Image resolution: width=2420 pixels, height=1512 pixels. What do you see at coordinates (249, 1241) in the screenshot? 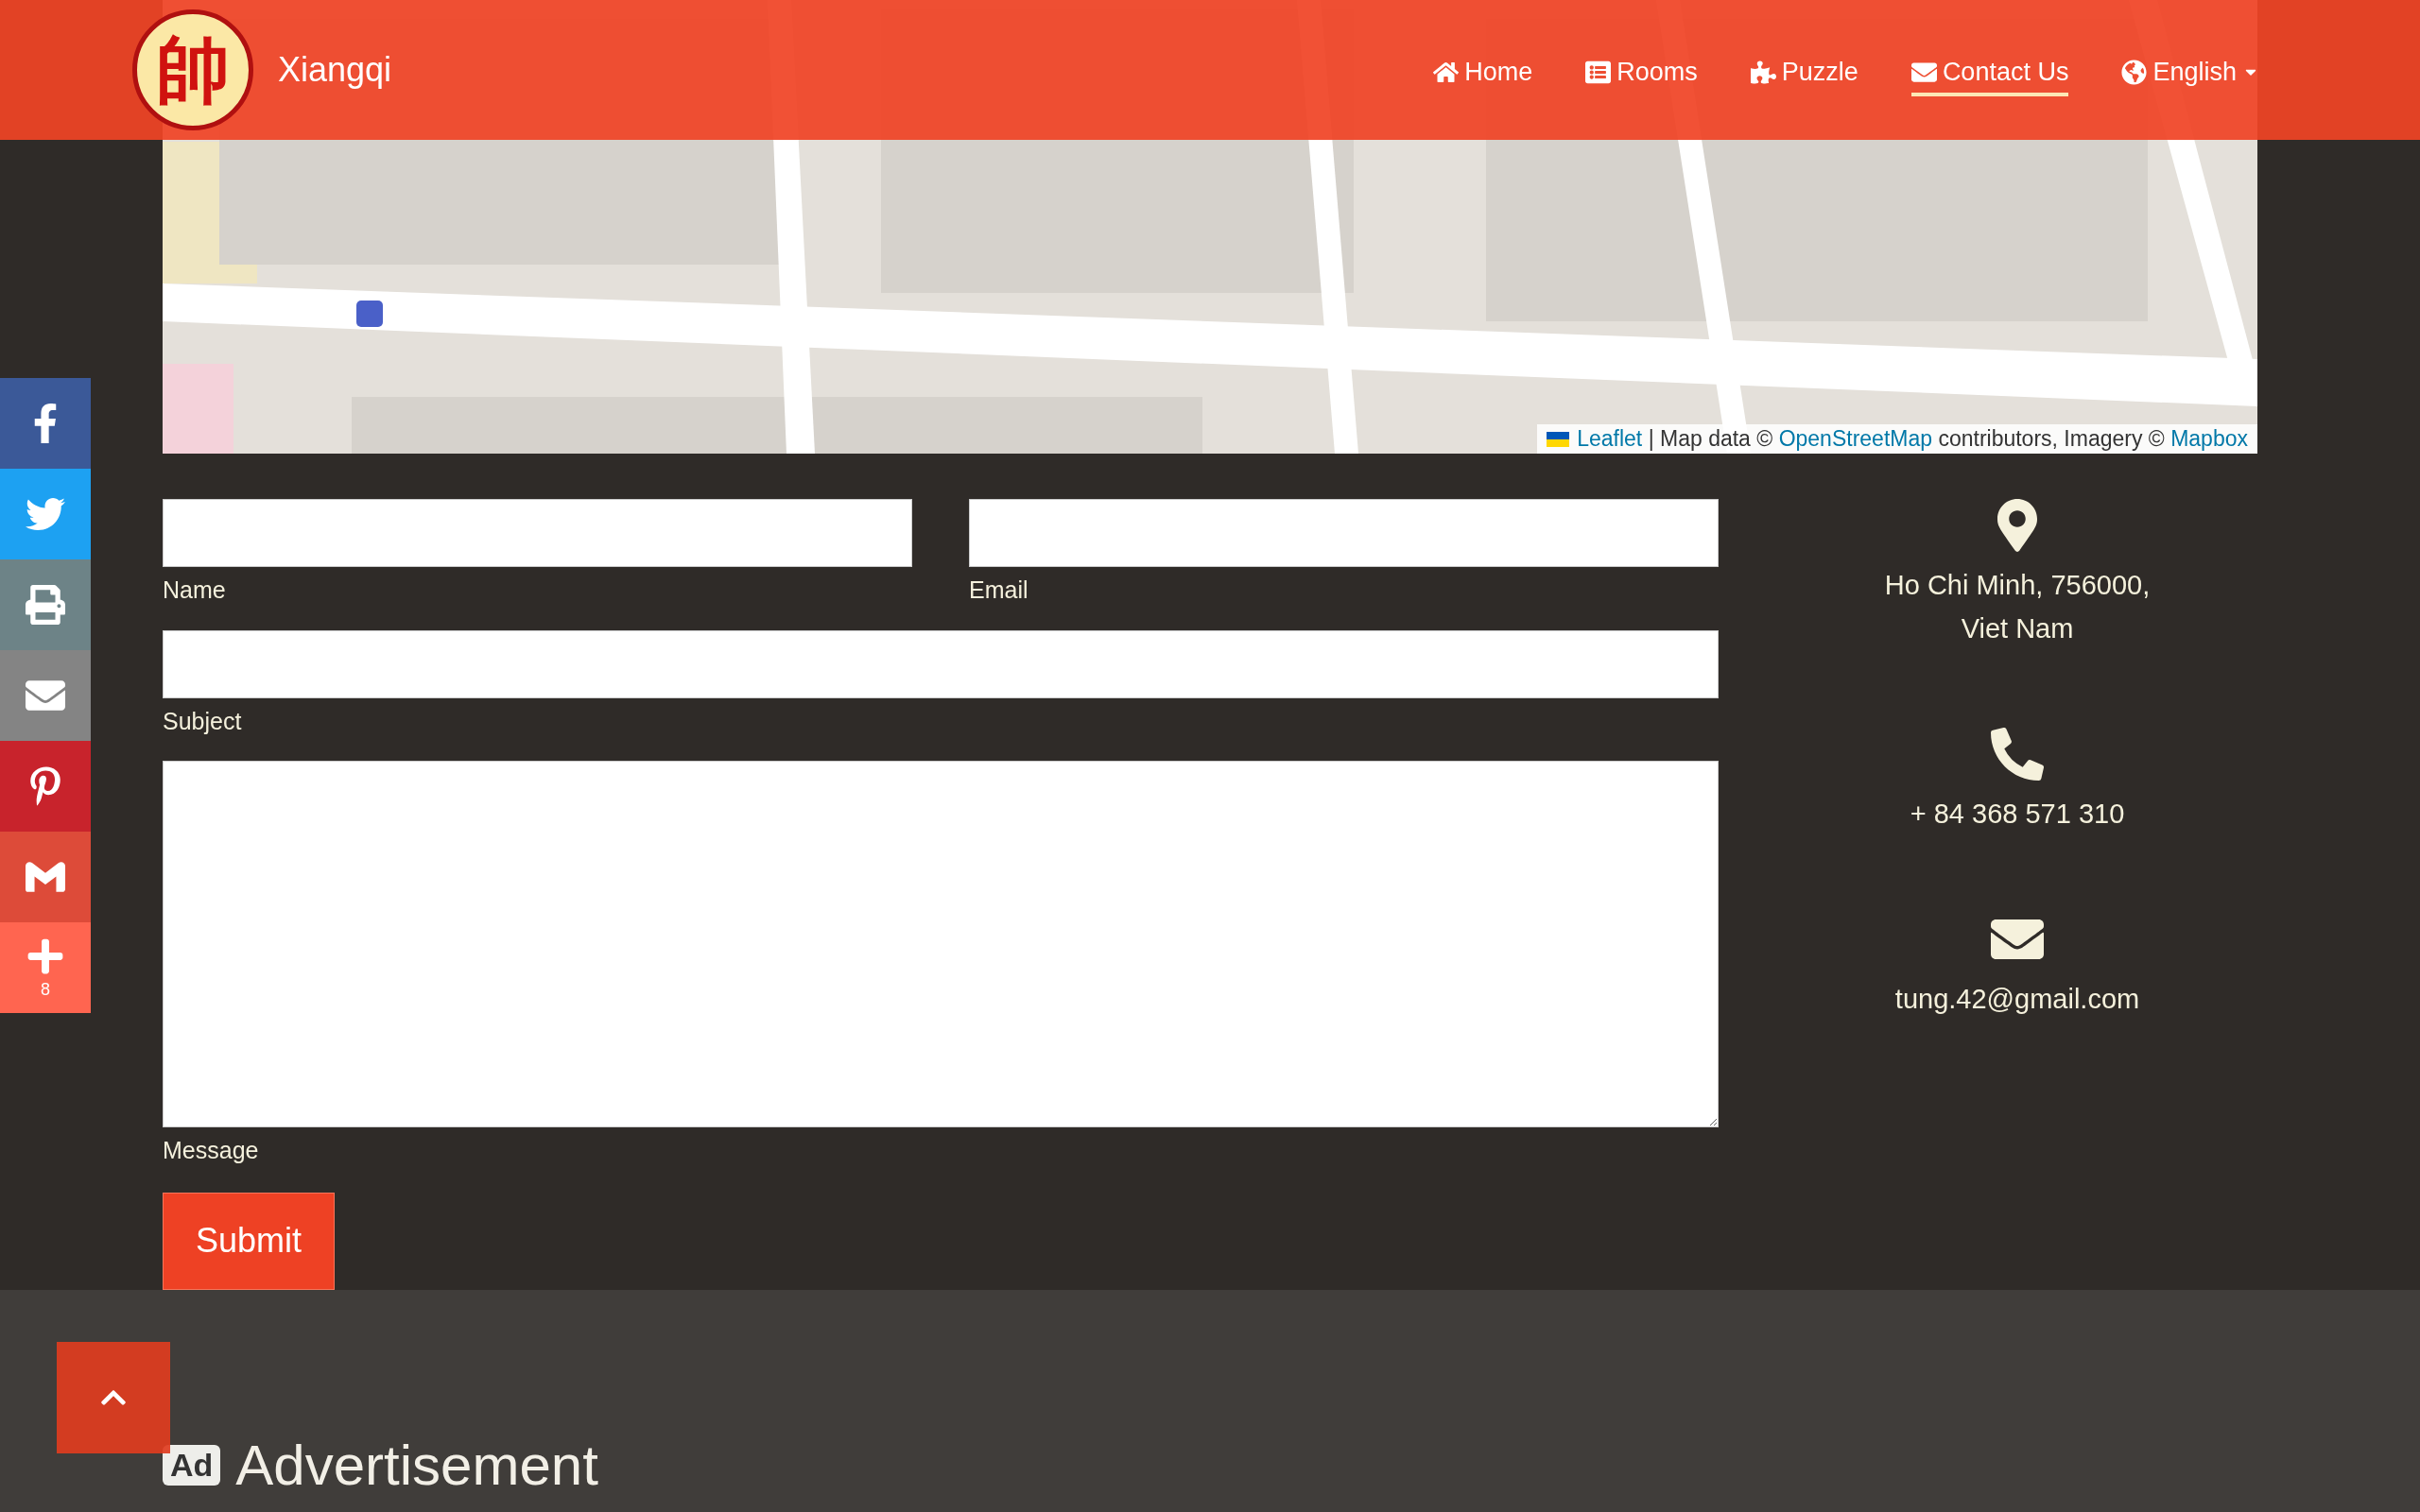
I see `submit-button: Submit` at bounding box center [249, 1241].